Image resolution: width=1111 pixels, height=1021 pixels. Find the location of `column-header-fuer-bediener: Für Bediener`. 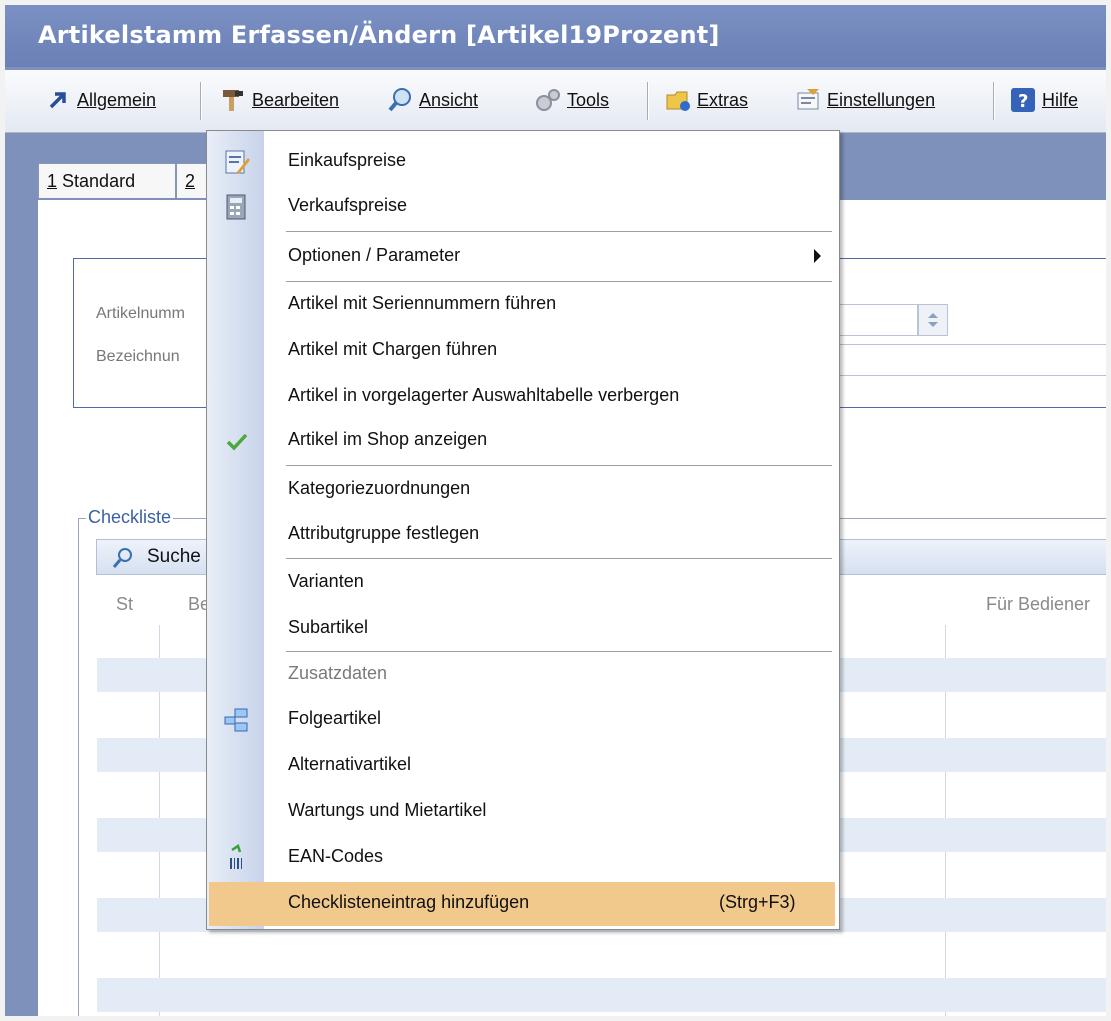

column-header-fuer-bediener: Für Bediener is located at coordinates (1038, 604).